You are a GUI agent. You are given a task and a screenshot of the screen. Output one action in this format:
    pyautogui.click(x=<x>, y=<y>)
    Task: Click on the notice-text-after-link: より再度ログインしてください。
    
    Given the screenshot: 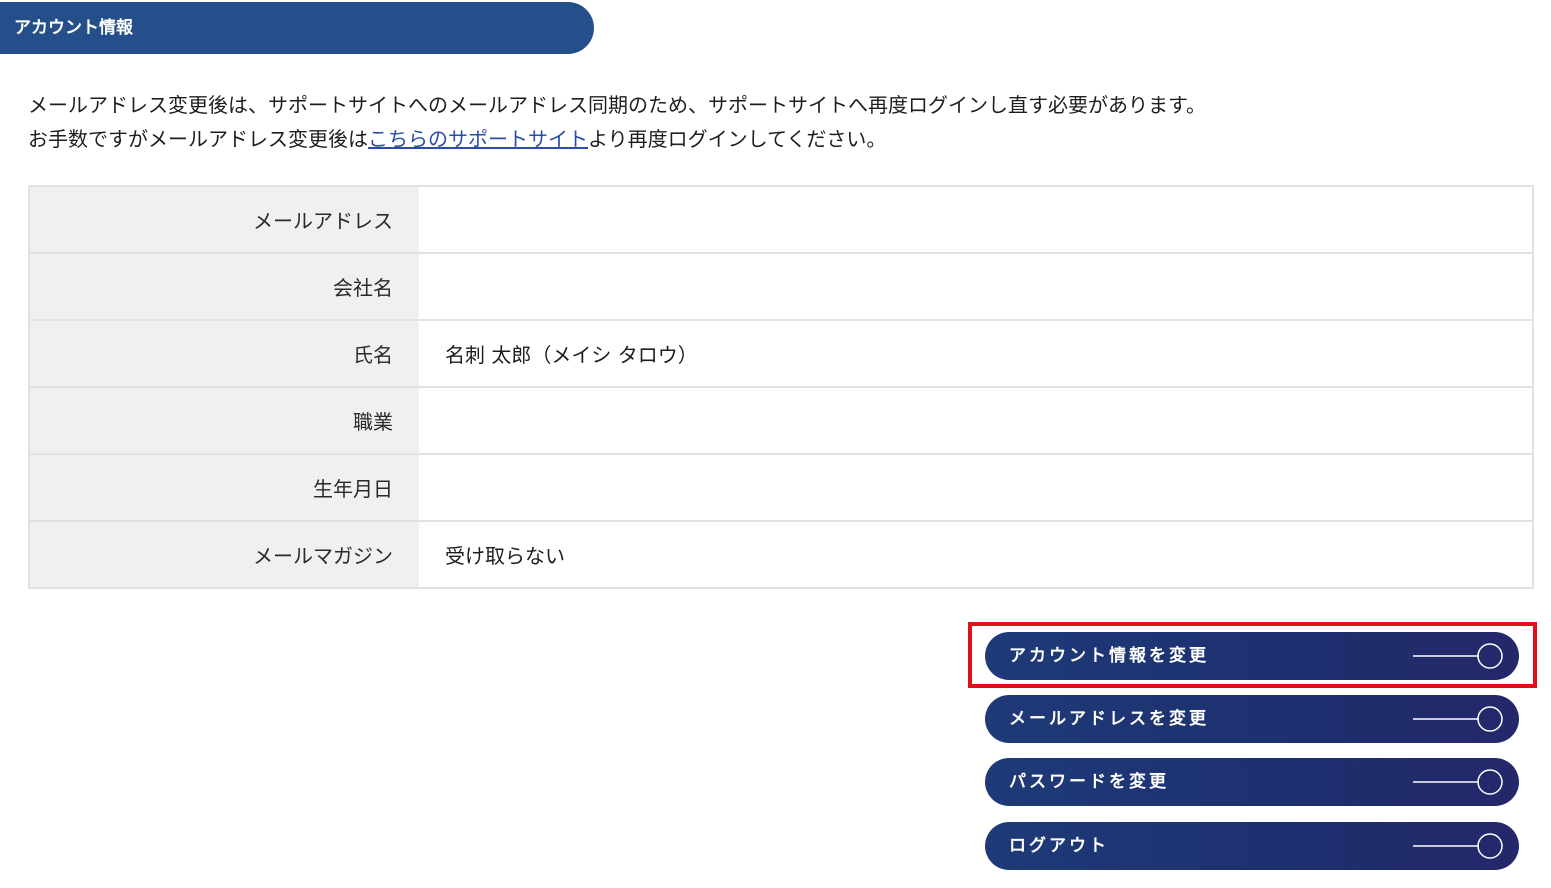 What is the action you would take?
    pyautogui.click(x=737, y=139)
    